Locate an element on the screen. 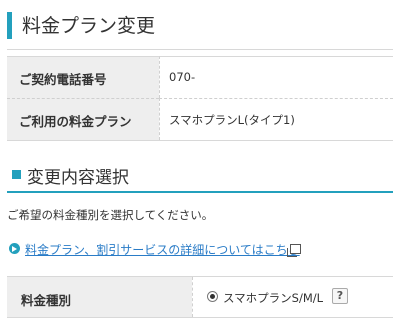 The image size is (393, 333). fee-type-label: 料金種別 is located at coordinates (46, 300).